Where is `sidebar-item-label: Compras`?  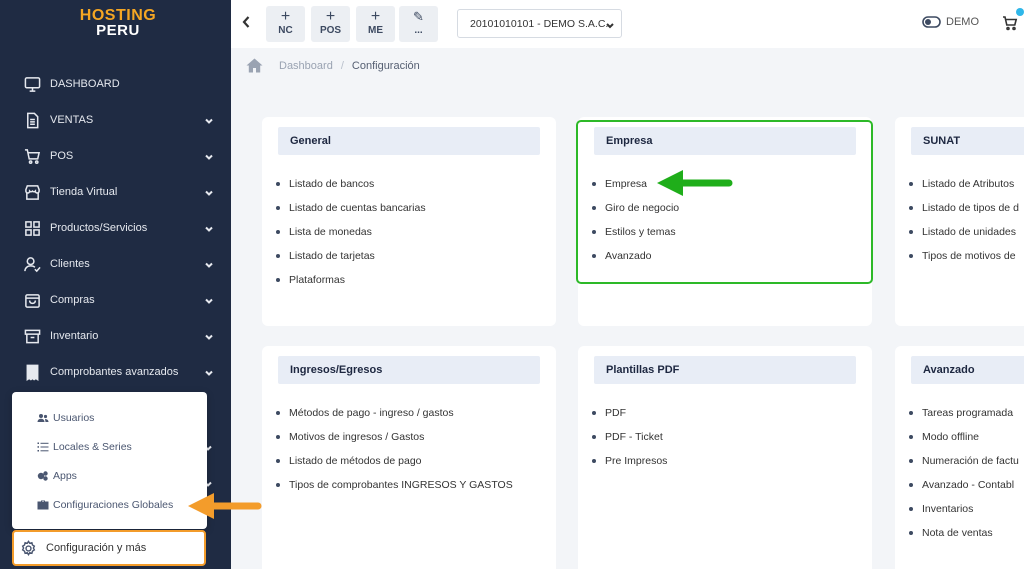 sidebar-item-label: Compras is located at coordinates (72, 300).